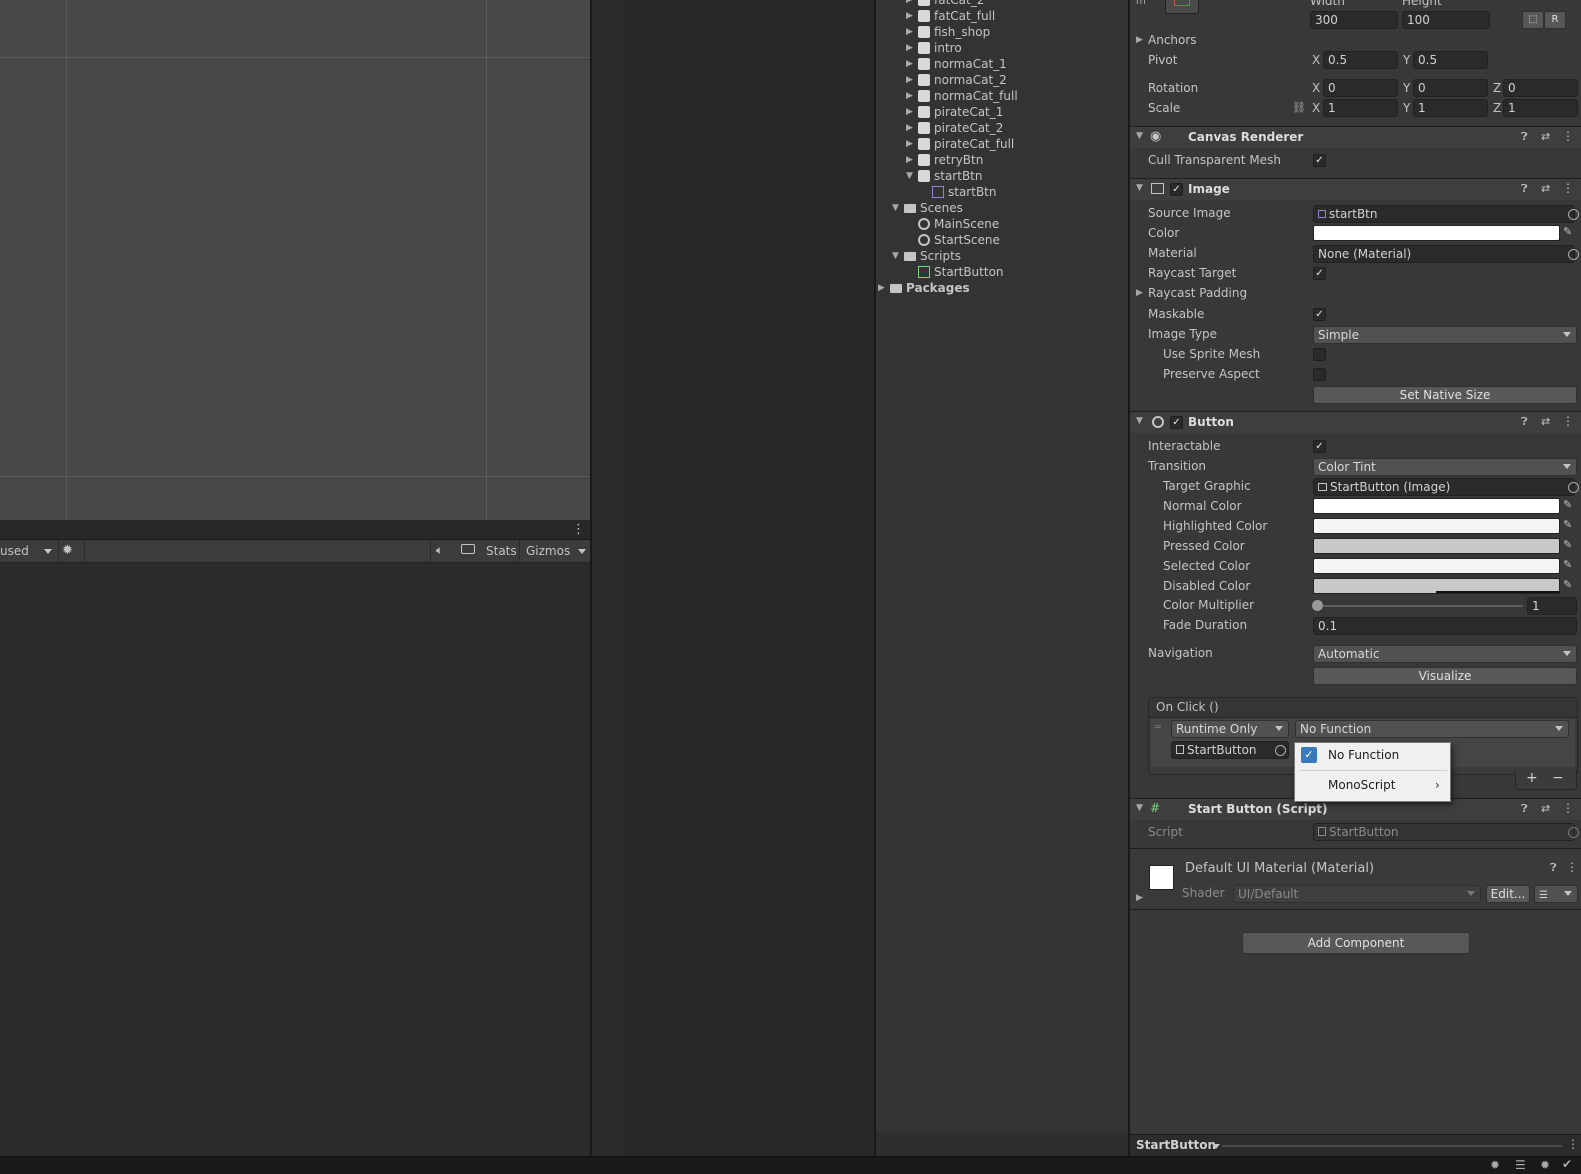 This screenshot has height=1174, width=1581. I want to click on audio-icon: 🔈︎, so click(439, 550).